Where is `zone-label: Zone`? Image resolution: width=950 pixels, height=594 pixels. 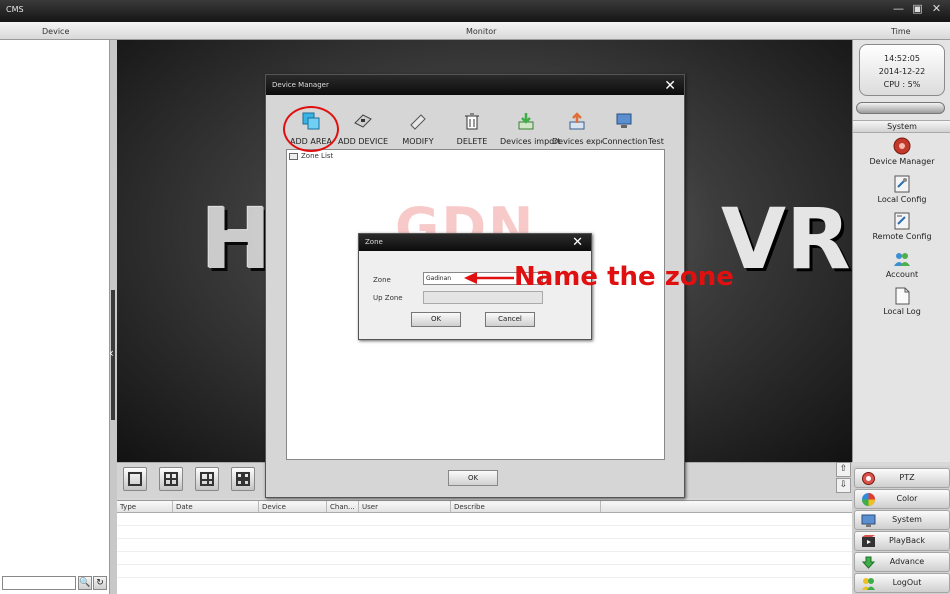 zone-label: Zone is located at coordinates (382, 280).